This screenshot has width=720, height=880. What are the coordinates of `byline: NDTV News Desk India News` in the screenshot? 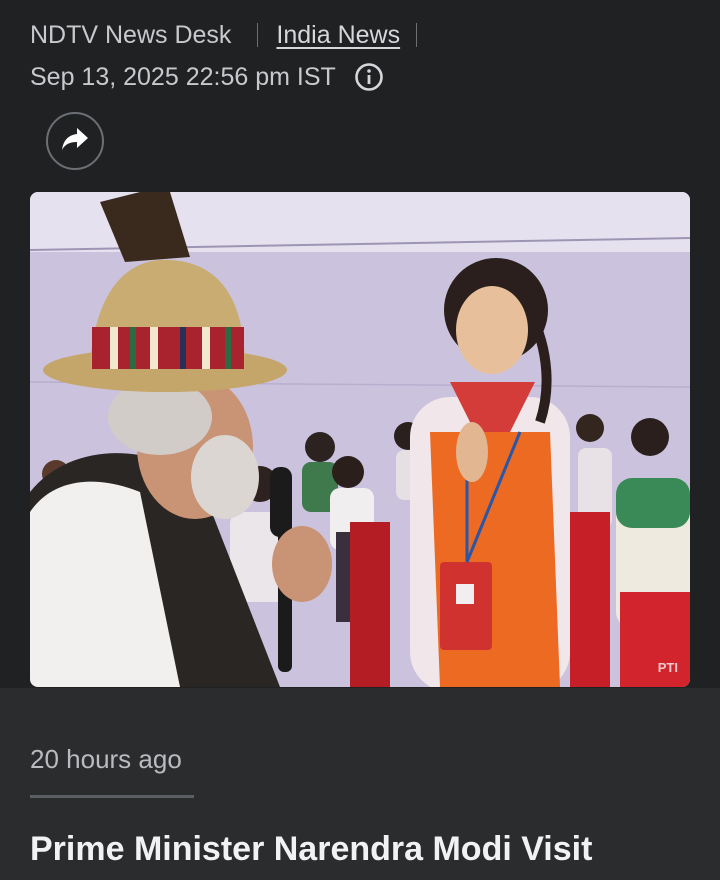 It's located at (224, 35).